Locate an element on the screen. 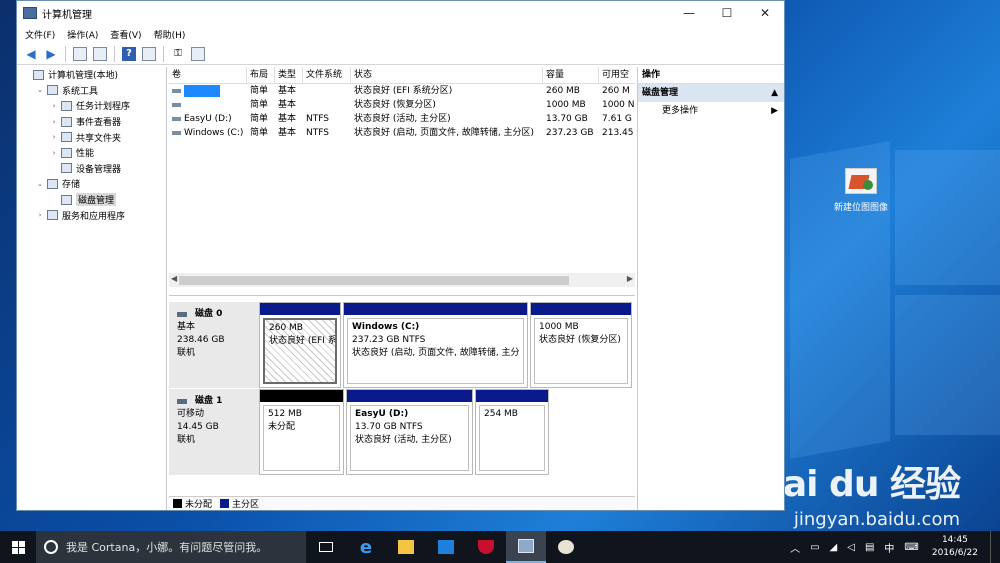 The height and width of the screenshot is (563, 1000). column-header-layout: 布局 is located at coordinates (261, 75).